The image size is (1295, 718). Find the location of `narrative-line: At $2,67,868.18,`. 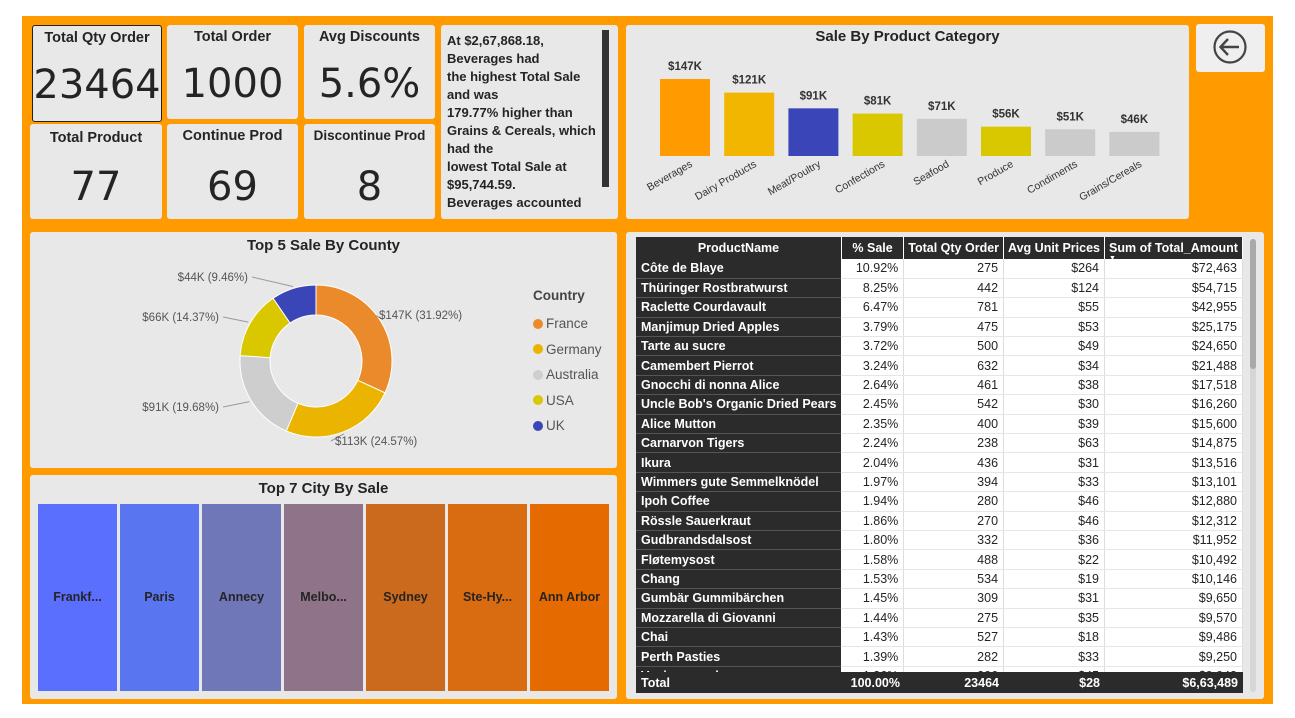

narrative-line: At $2,67,868.18, is located at coordinates (495, 40).